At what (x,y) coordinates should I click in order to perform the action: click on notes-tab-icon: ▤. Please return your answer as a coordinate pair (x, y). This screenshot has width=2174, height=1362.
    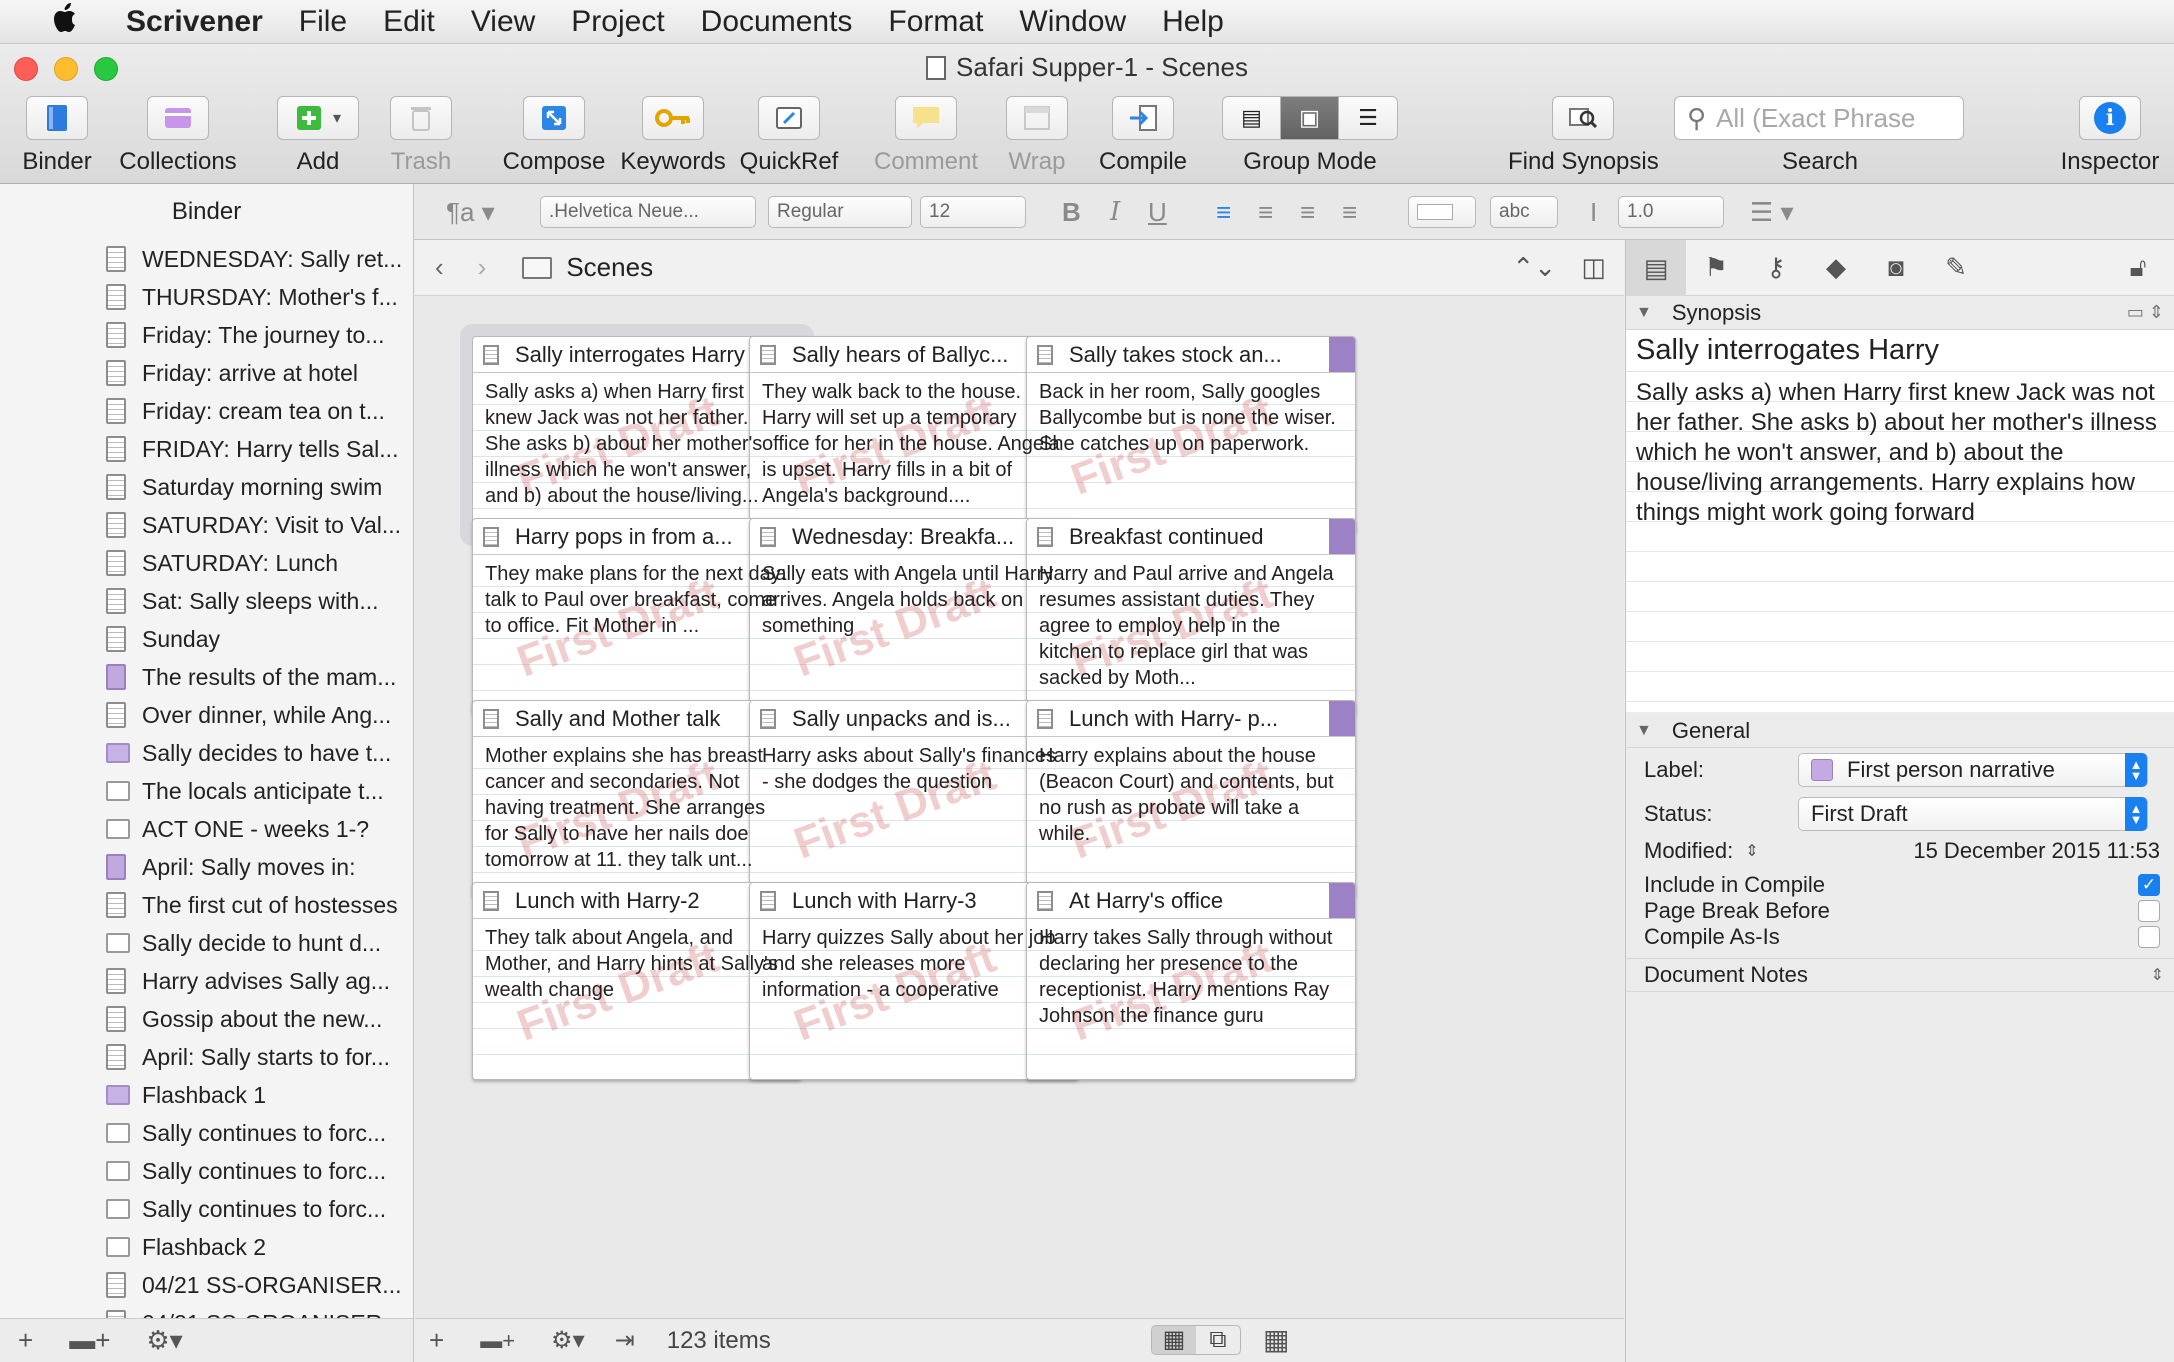
    Looking at the image, I should click on (1656, 267).